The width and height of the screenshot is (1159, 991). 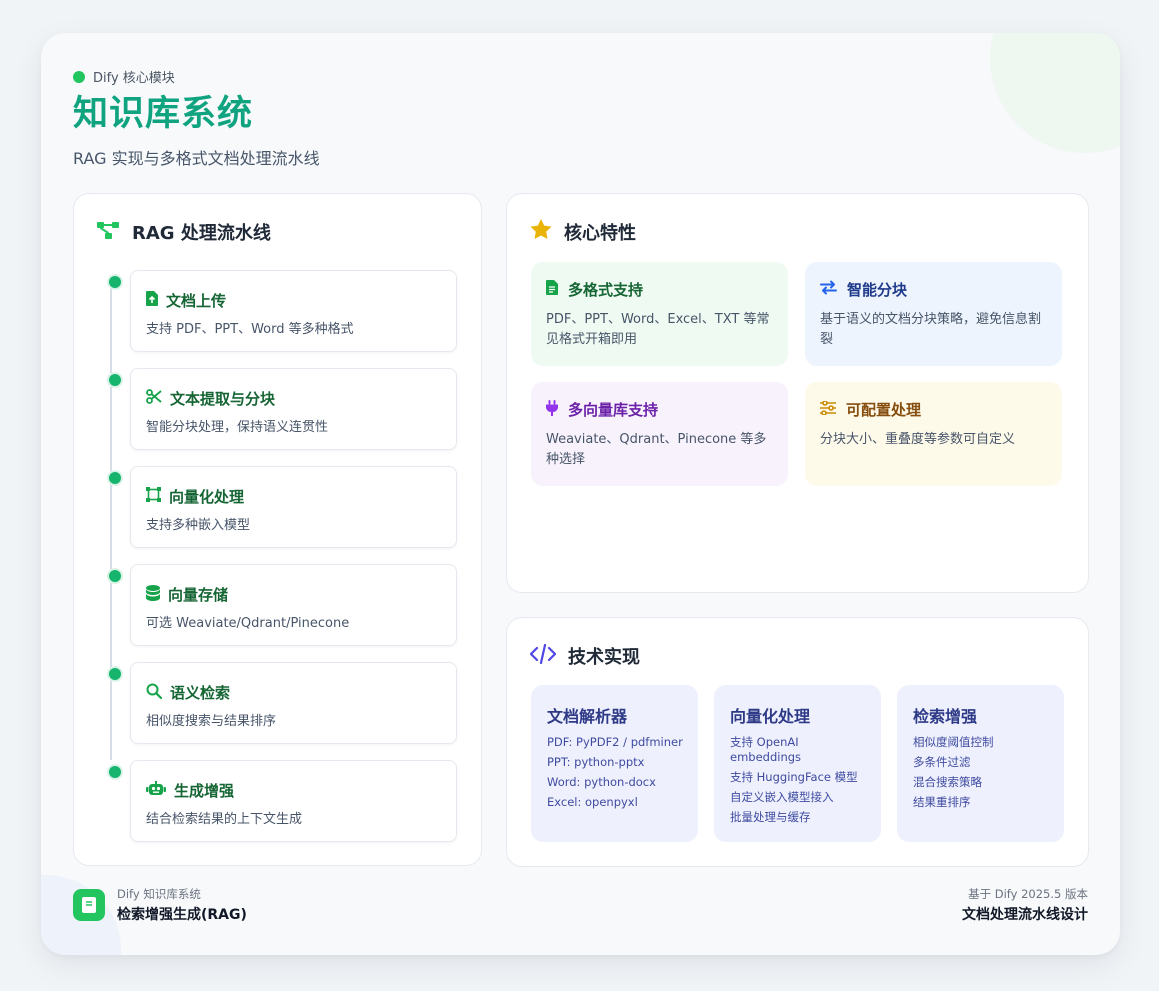 What do you see at coordinates (207, 497) in the screenshot?
I see `step-title-text: 向量化处理` at bounding box center [207, 497].